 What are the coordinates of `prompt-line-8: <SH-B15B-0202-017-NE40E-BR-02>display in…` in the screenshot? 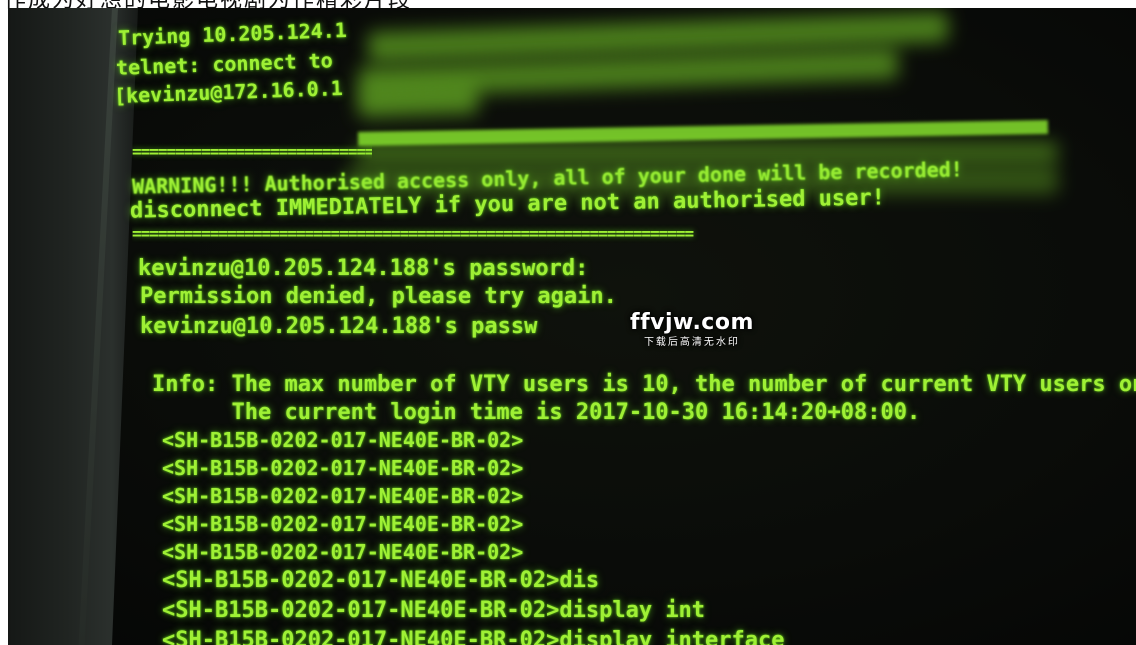 It's located at (473, 636).